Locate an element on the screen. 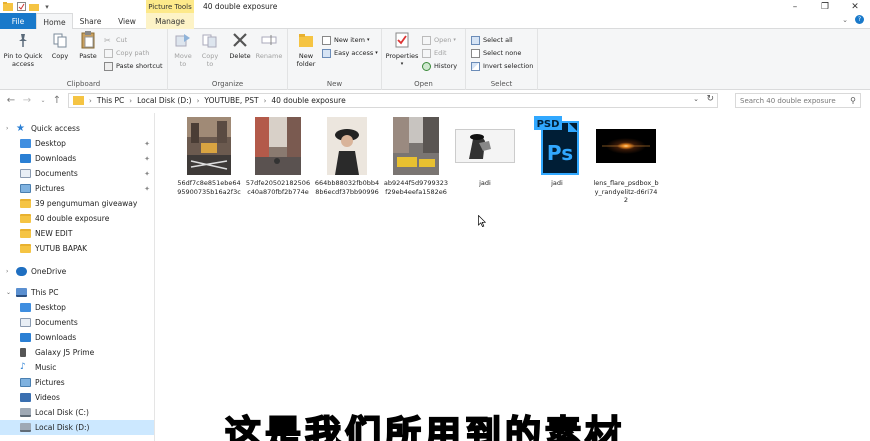 The width and height of the screenshot is (870, 441). delete-button: Delete is located at coordinates (240, 45).